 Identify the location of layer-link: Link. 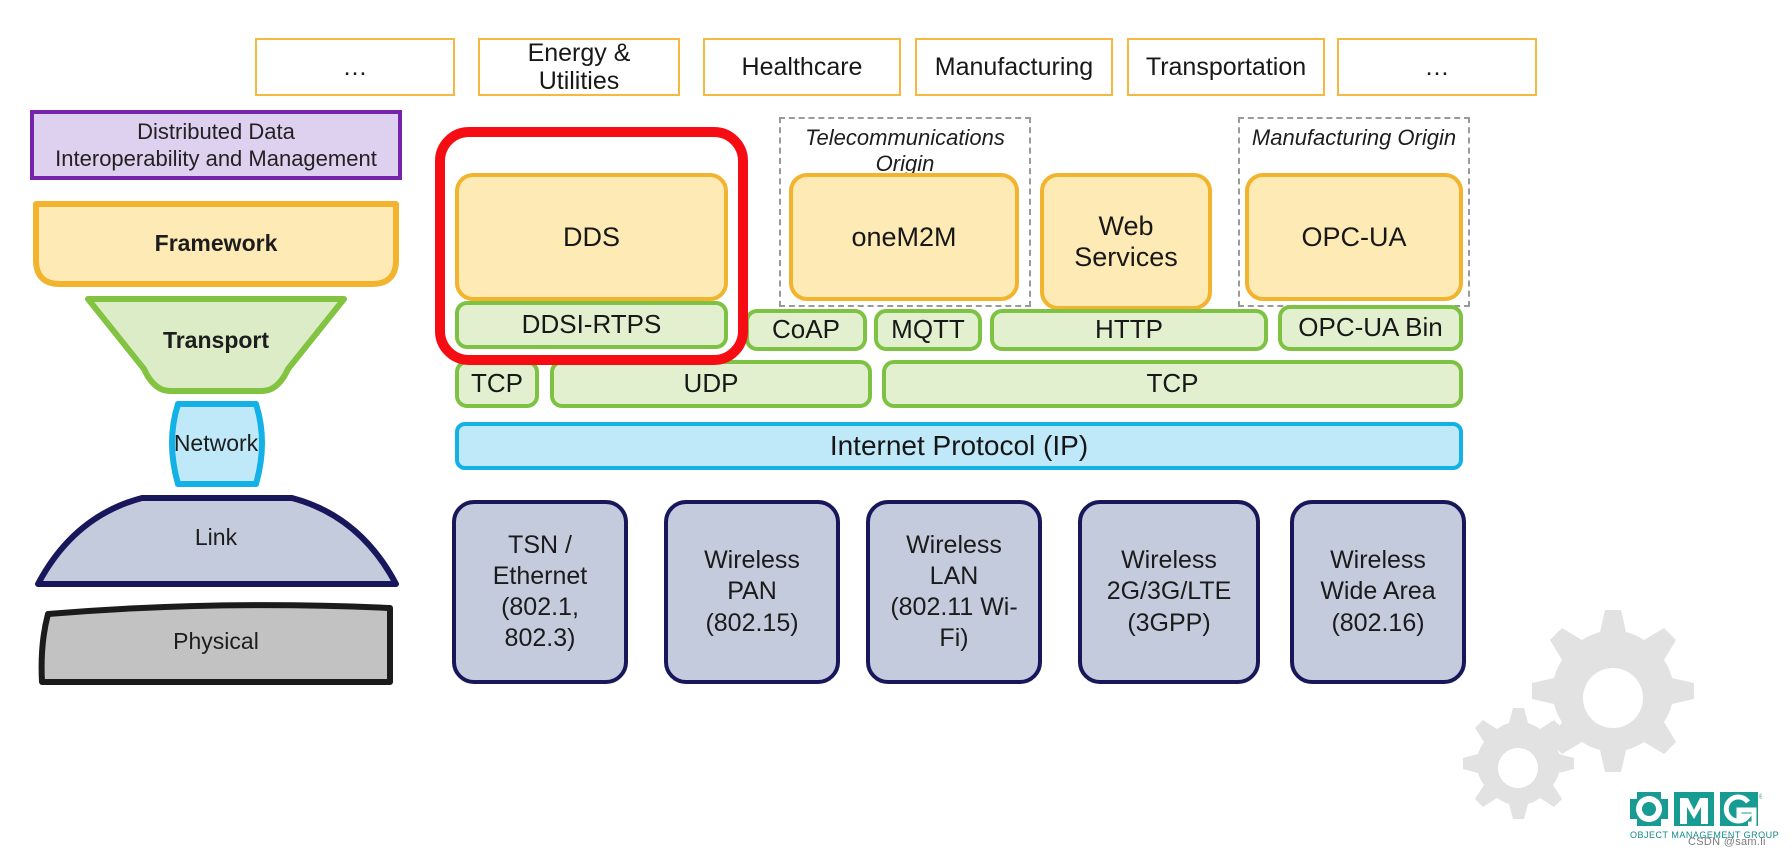
(216, 541).